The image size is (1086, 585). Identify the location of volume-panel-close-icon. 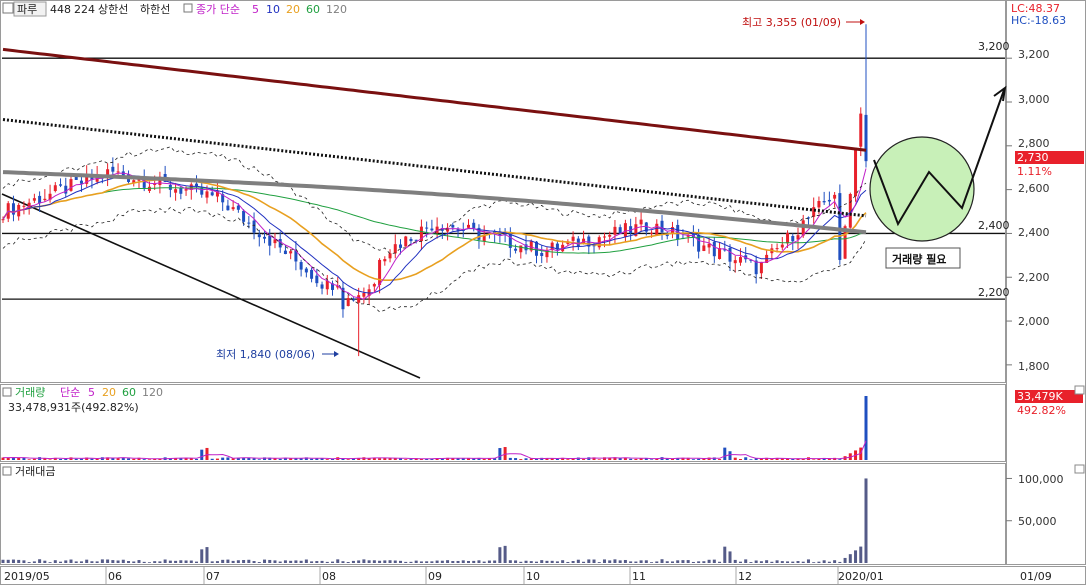
(1079, 390).